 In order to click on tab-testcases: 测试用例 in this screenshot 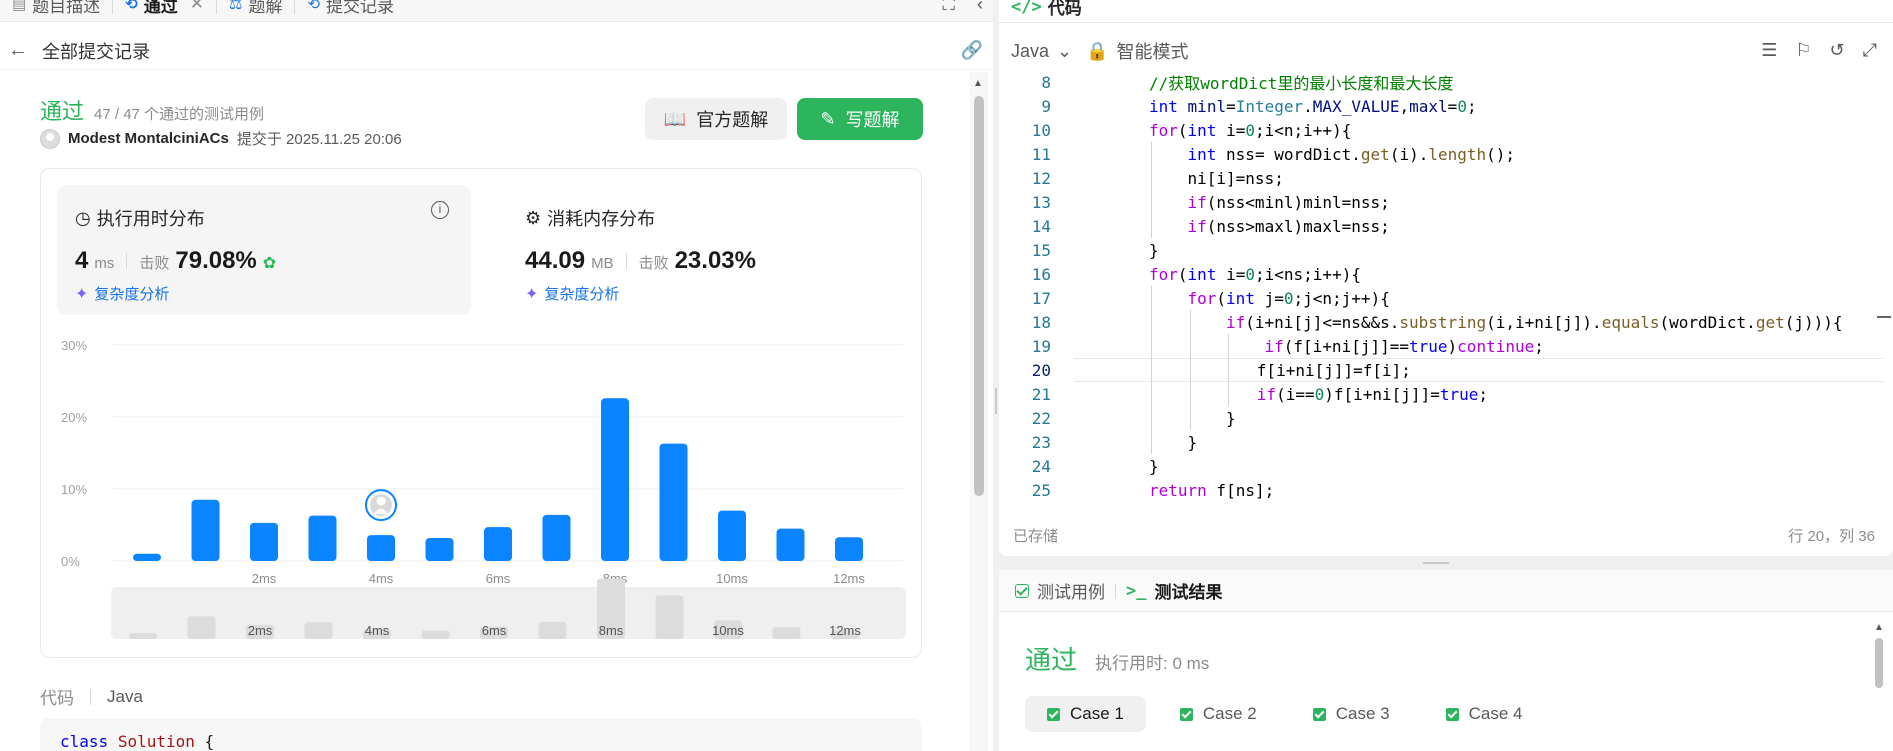, I will do `click(1060, 590)`.